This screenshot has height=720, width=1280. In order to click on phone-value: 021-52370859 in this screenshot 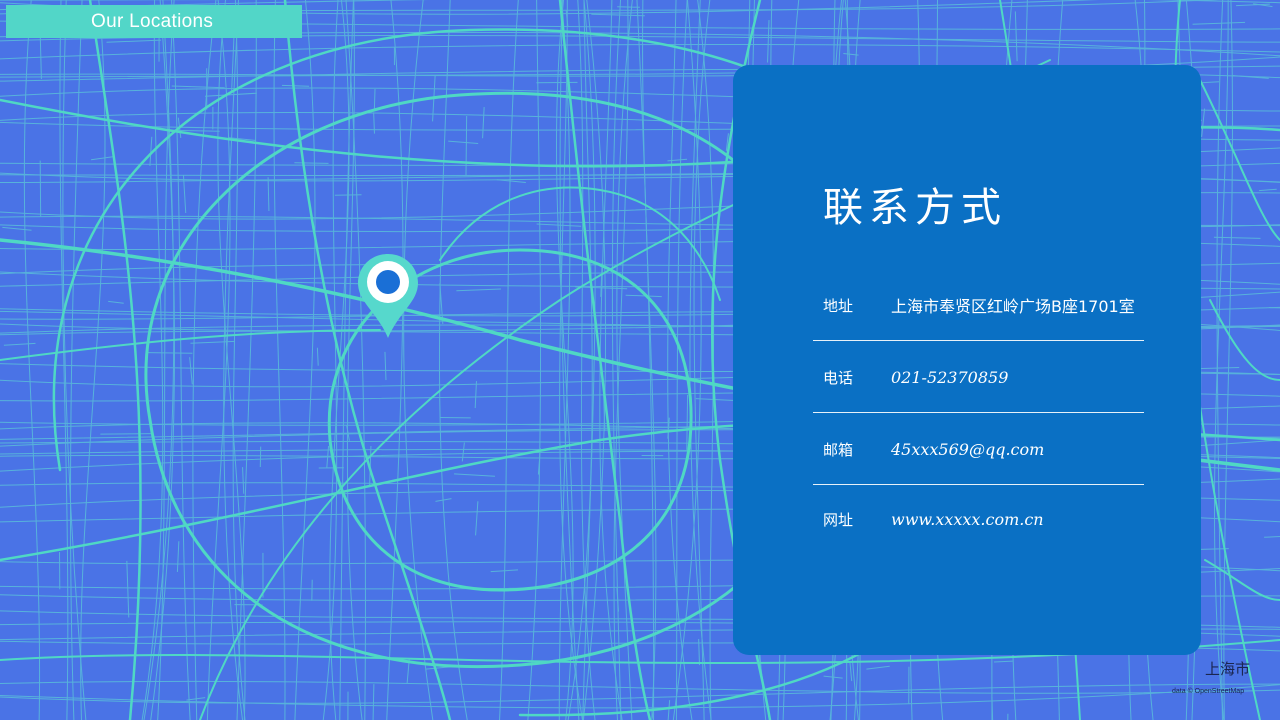, I will do `click(950, 377)`.